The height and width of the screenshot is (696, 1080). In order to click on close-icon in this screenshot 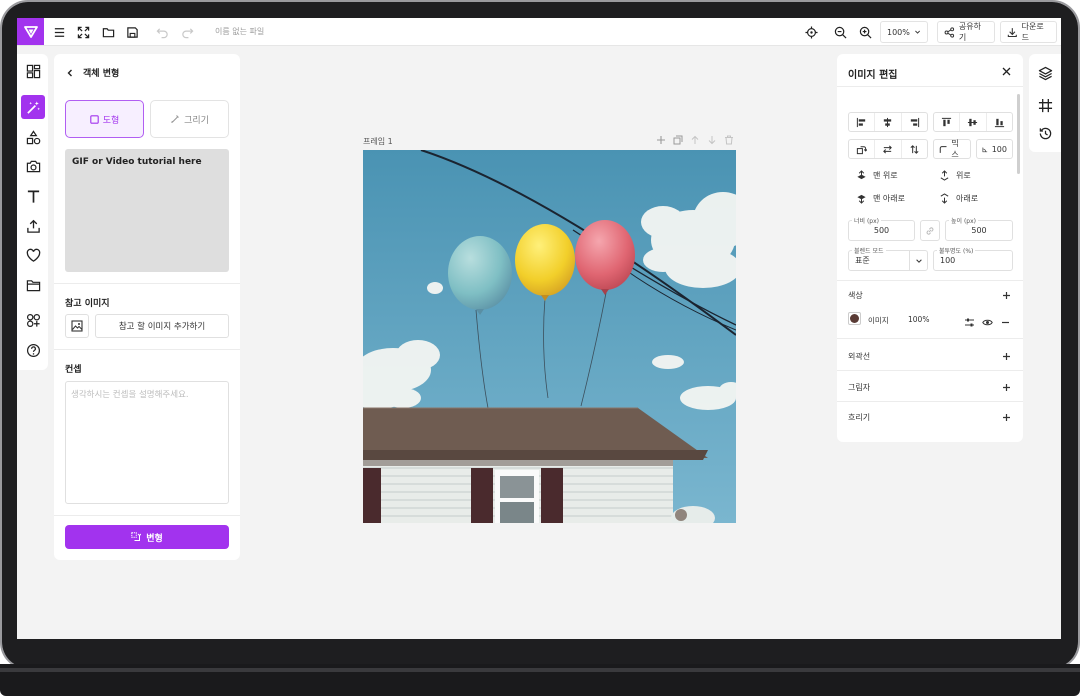, I will do `click(1006, 71)`.